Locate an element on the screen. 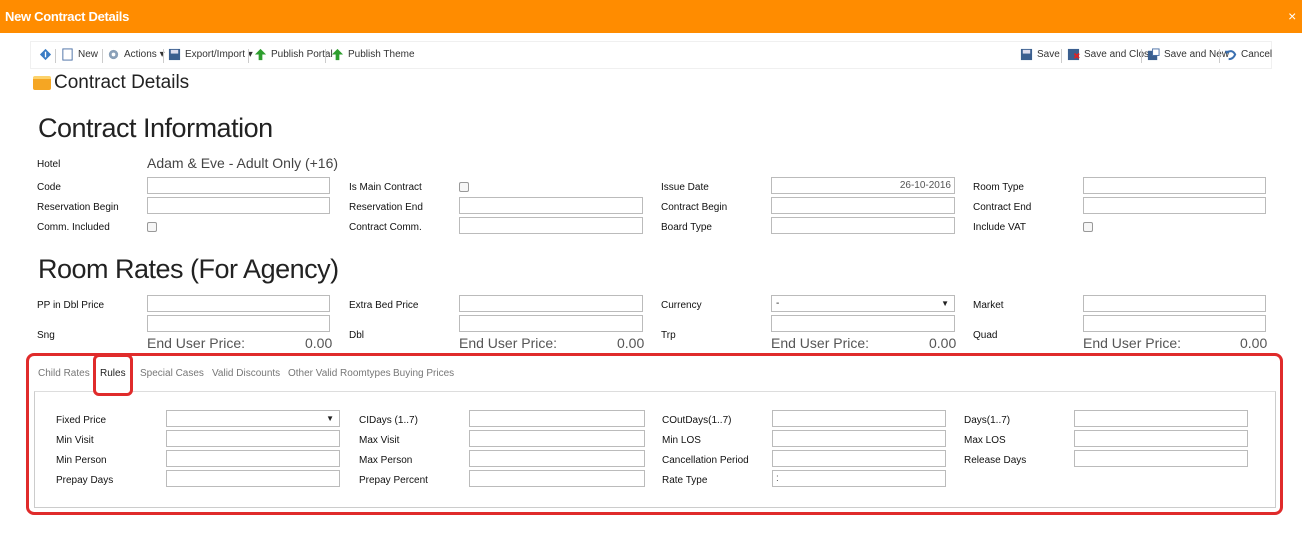  pp-dbl-price-input is located at coordinates (238, 303).